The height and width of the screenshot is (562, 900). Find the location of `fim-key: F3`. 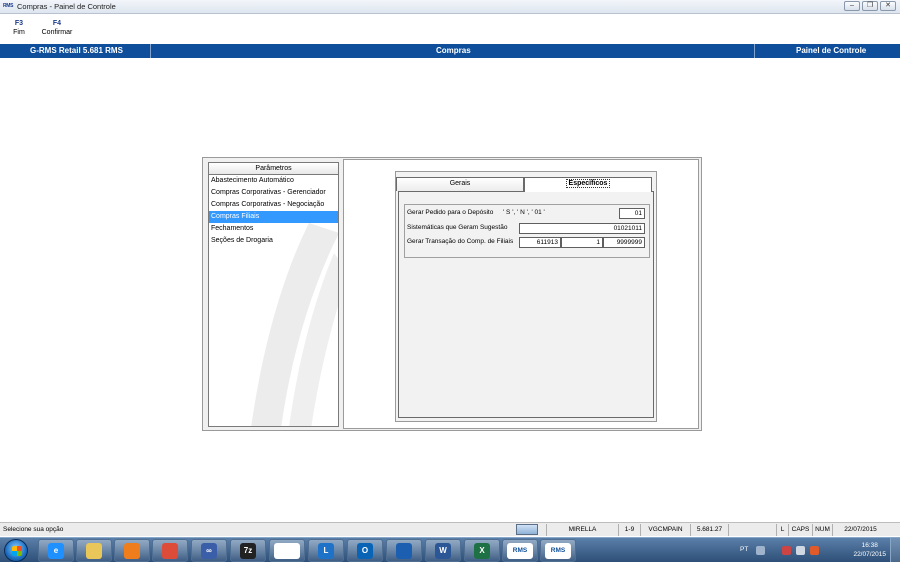

fim-key: F3 is located at coordinates (19, 23).